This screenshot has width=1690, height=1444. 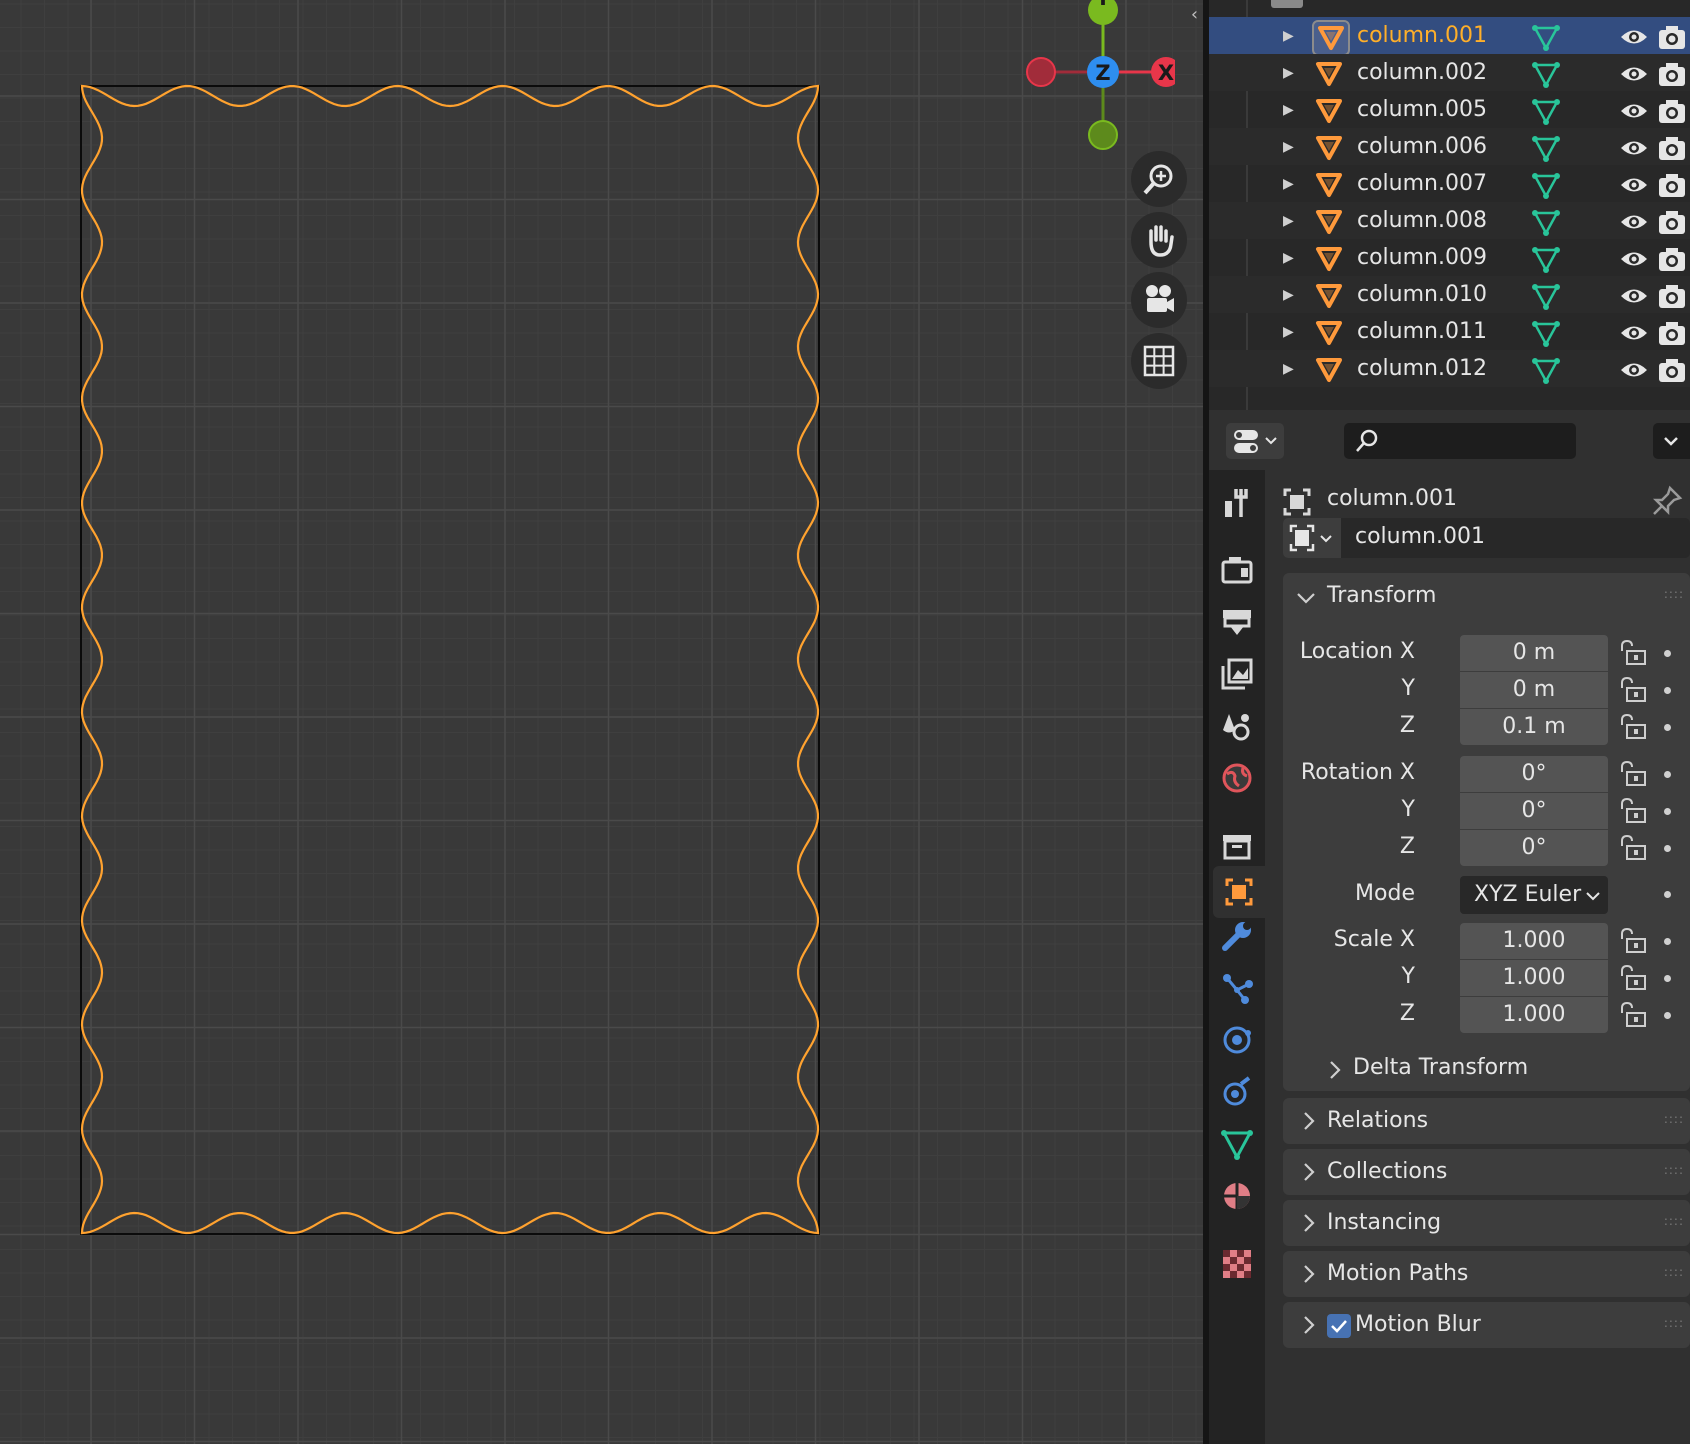 I want to click on location-x-field: 0 m, so click(x=1534, y=653).